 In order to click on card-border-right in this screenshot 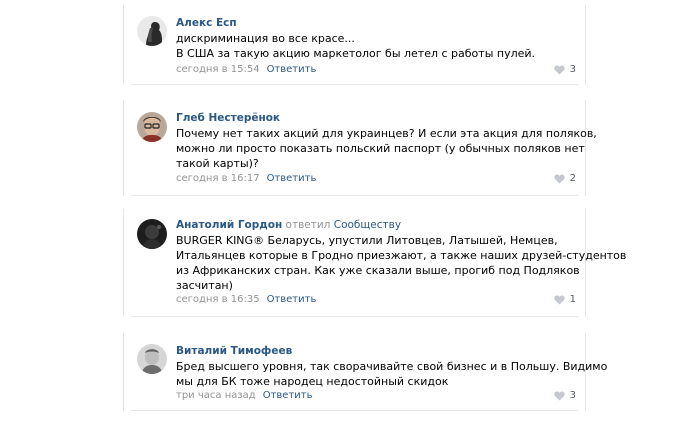, I will do `click(585, 45)`.